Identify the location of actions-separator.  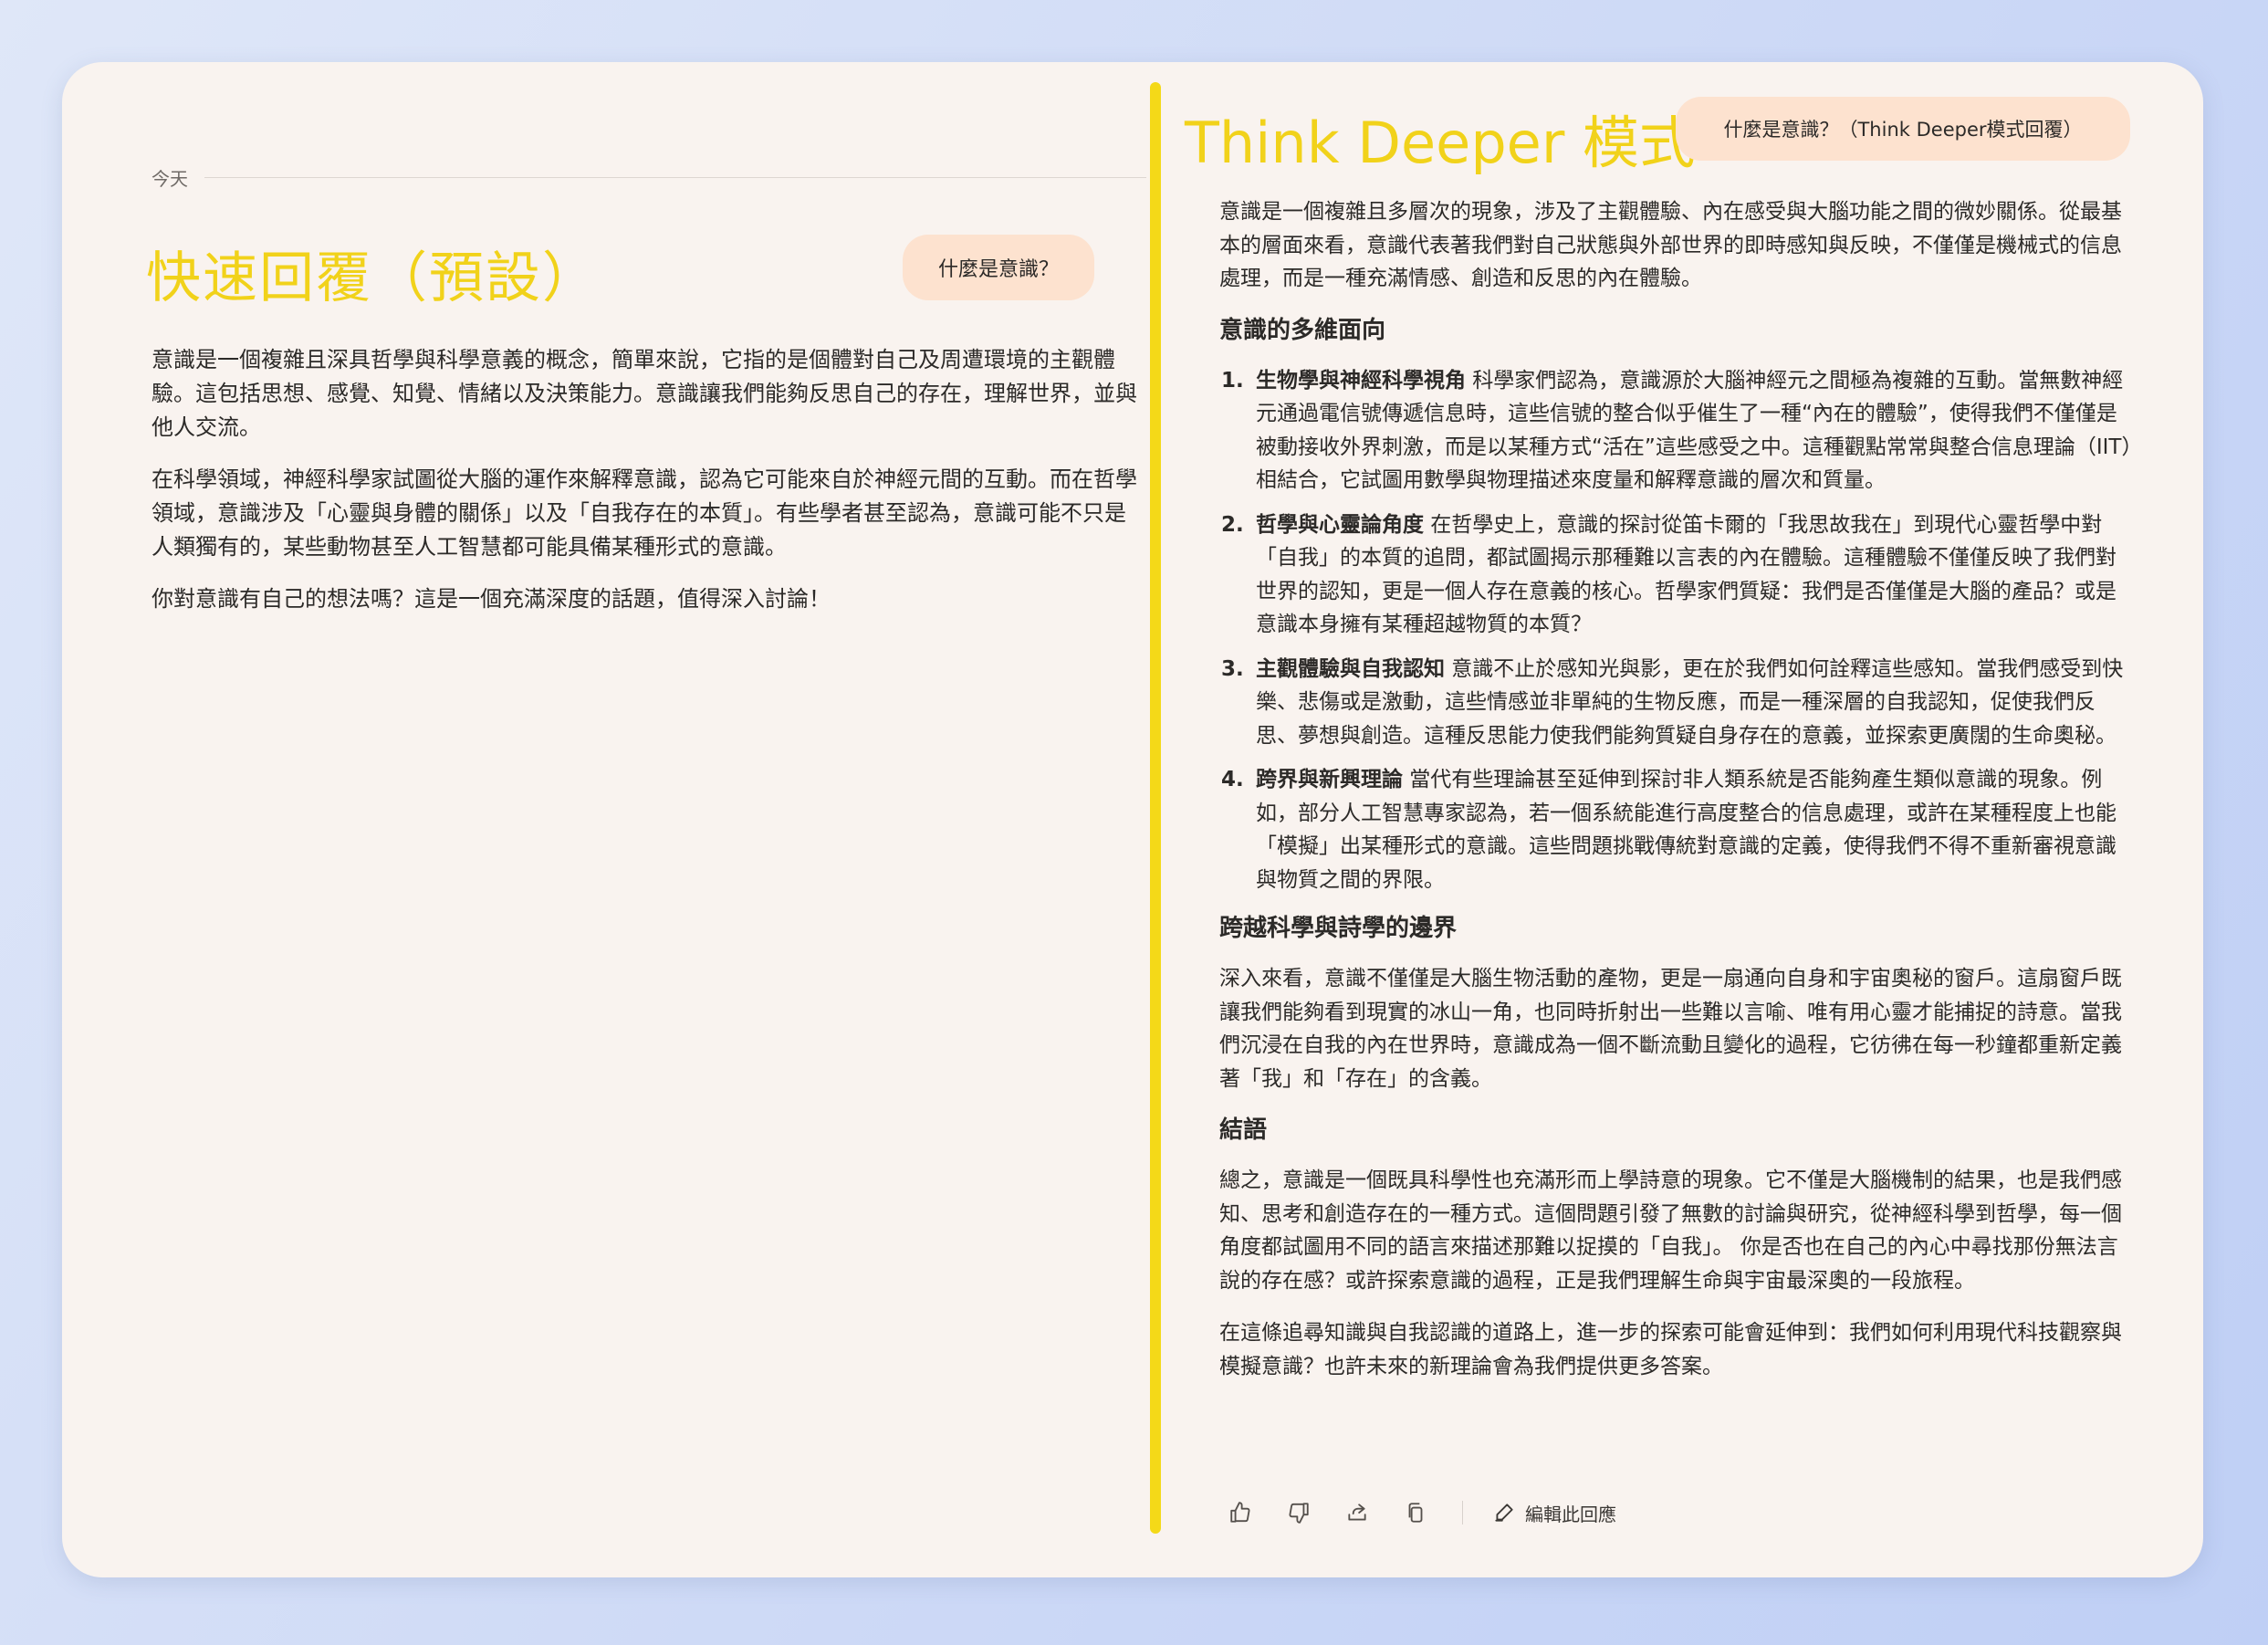
(1462, 1513).